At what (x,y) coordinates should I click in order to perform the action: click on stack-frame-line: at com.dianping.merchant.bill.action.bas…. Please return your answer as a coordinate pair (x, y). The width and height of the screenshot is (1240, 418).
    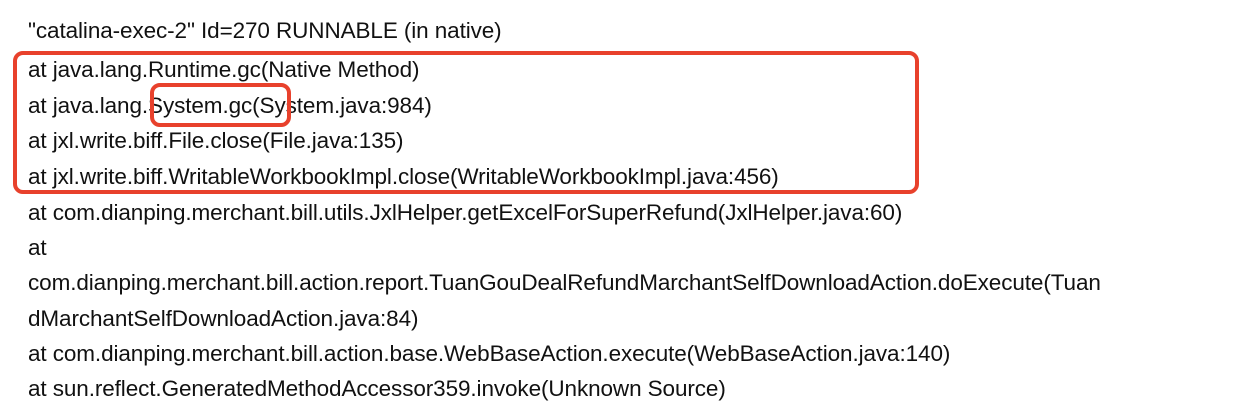
    Looking at the image, I should click on (489, 353).